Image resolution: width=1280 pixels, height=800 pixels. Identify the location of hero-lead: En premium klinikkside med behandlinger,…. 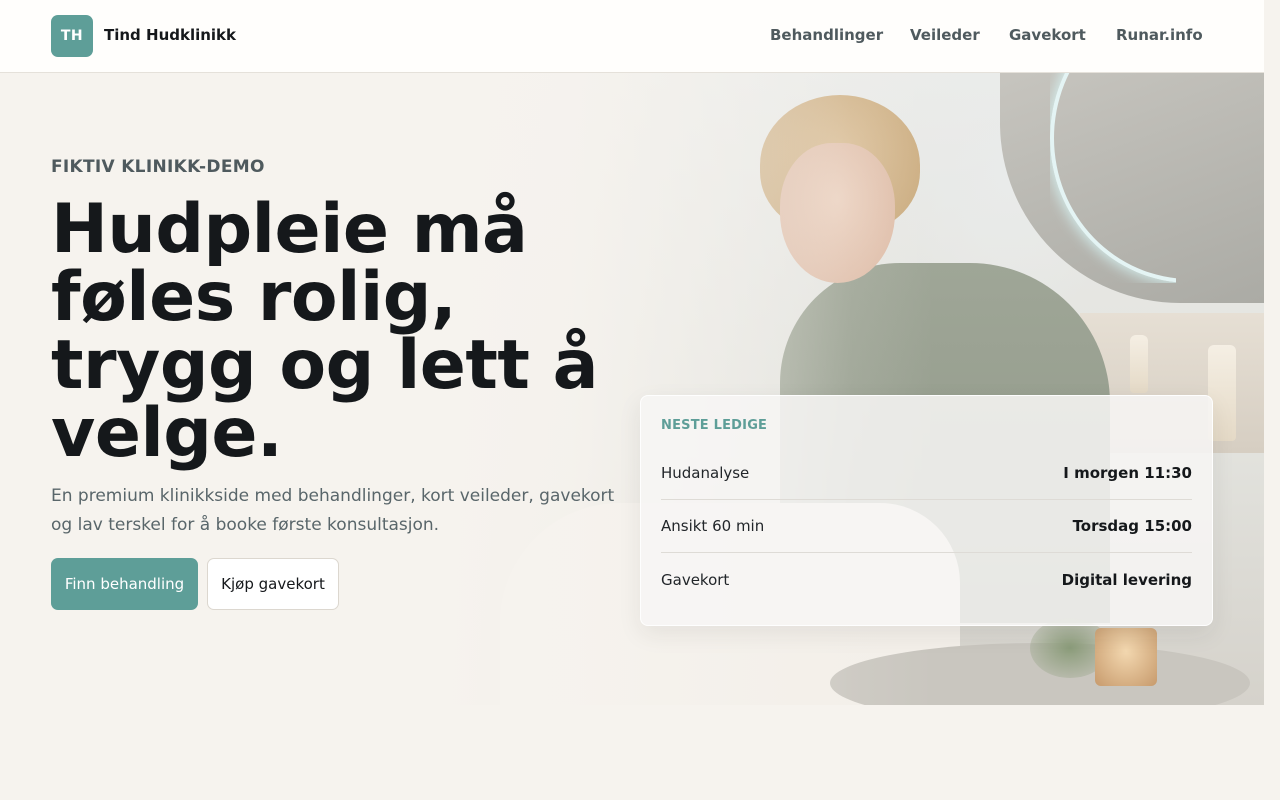
(333, 510).